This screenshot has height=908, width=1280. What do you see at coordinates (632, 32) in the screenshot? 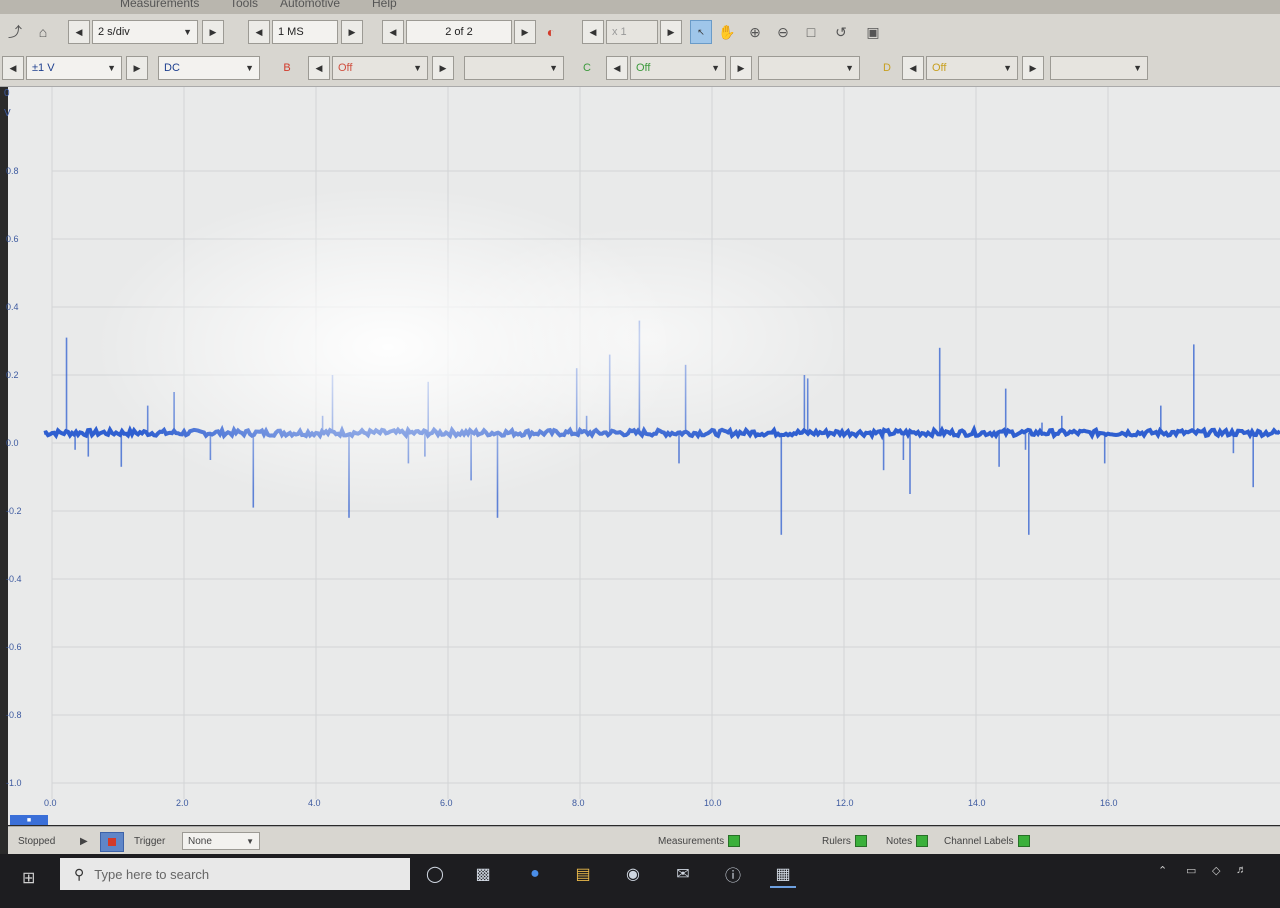
I see `zoom-field: x 1` at bounding box center [632, 32].